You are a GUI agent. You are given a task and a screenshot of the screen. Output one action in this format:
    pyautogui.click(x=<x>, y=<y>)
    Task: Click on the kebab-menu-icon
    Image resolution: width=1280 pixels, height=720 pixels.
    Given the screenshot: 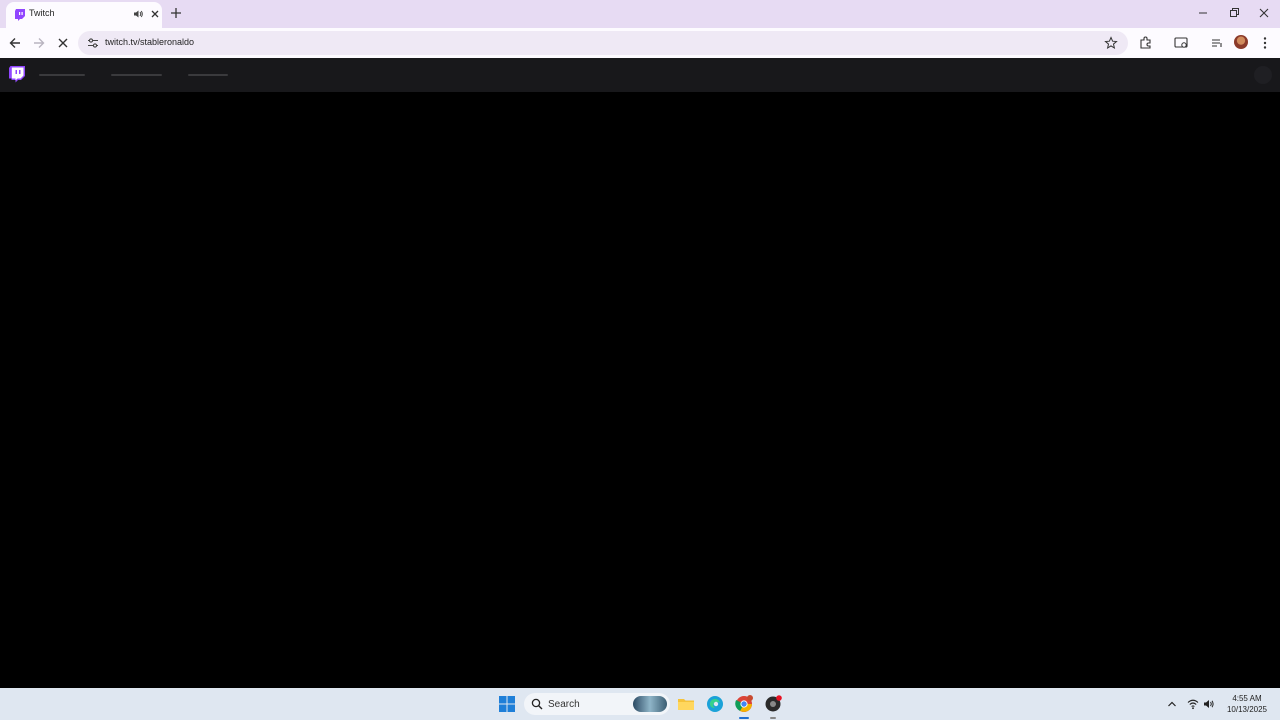 What is the action you would take?
    pyautogui.click(x=1265, y=43)
    